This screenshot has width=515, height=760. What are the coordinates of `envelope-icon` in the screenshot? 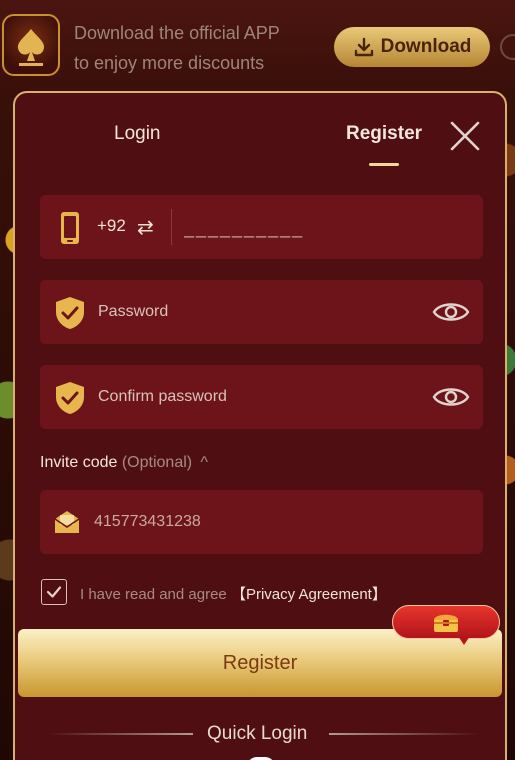 It's located at (67, 522).